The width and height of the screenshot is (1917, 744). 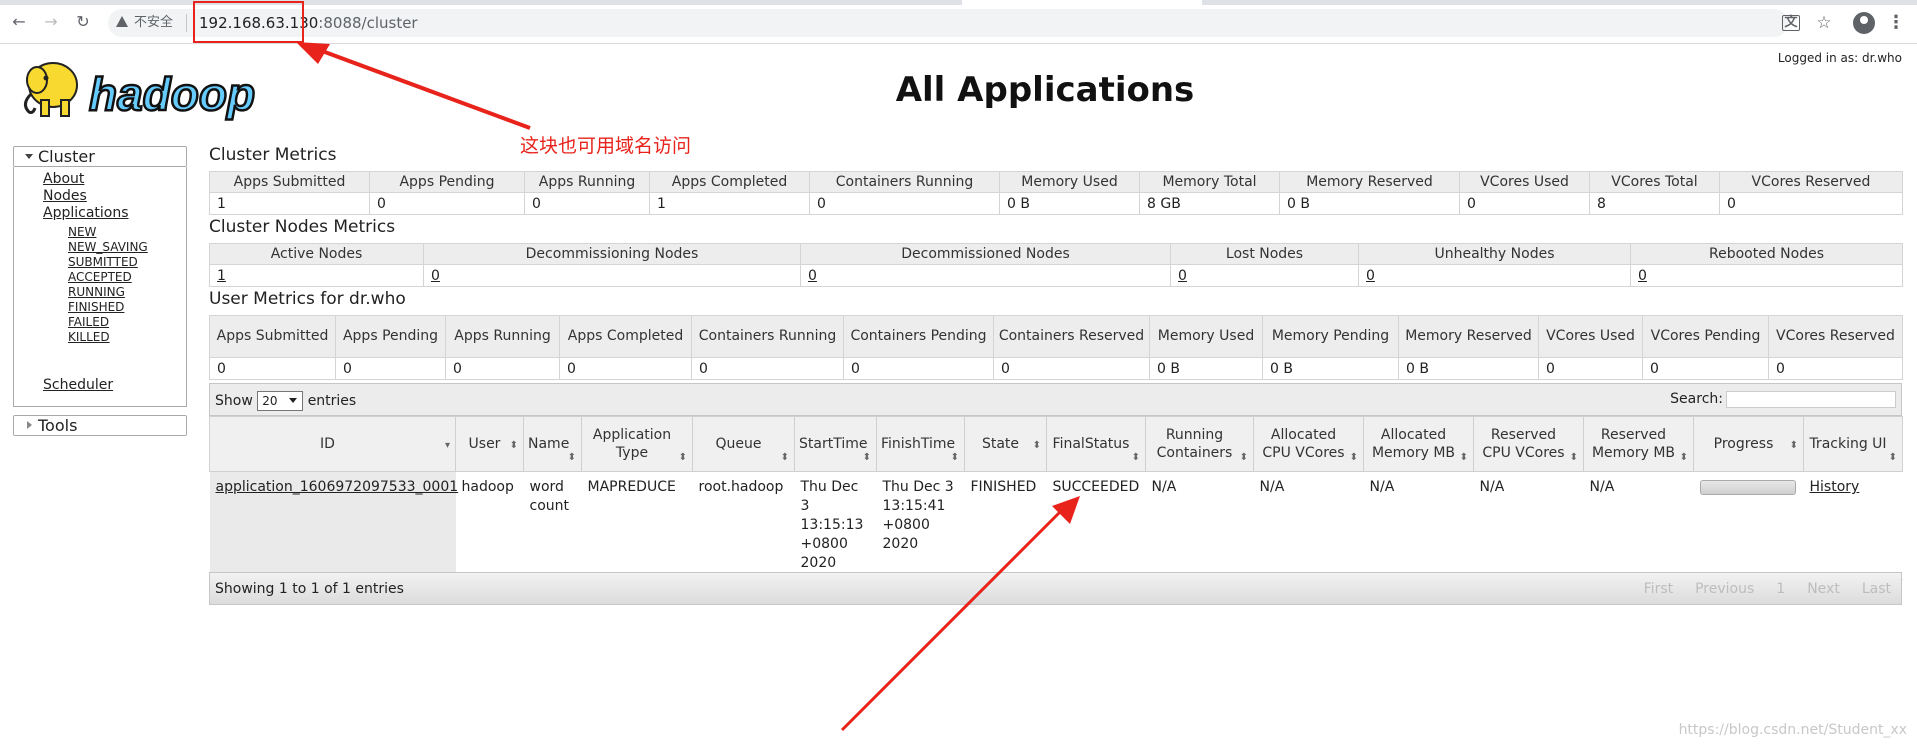 What do you see at coordinates (82, 232) in the screenshot?
I see `nav-state-new: NEW` at bounding box center [82, 232].